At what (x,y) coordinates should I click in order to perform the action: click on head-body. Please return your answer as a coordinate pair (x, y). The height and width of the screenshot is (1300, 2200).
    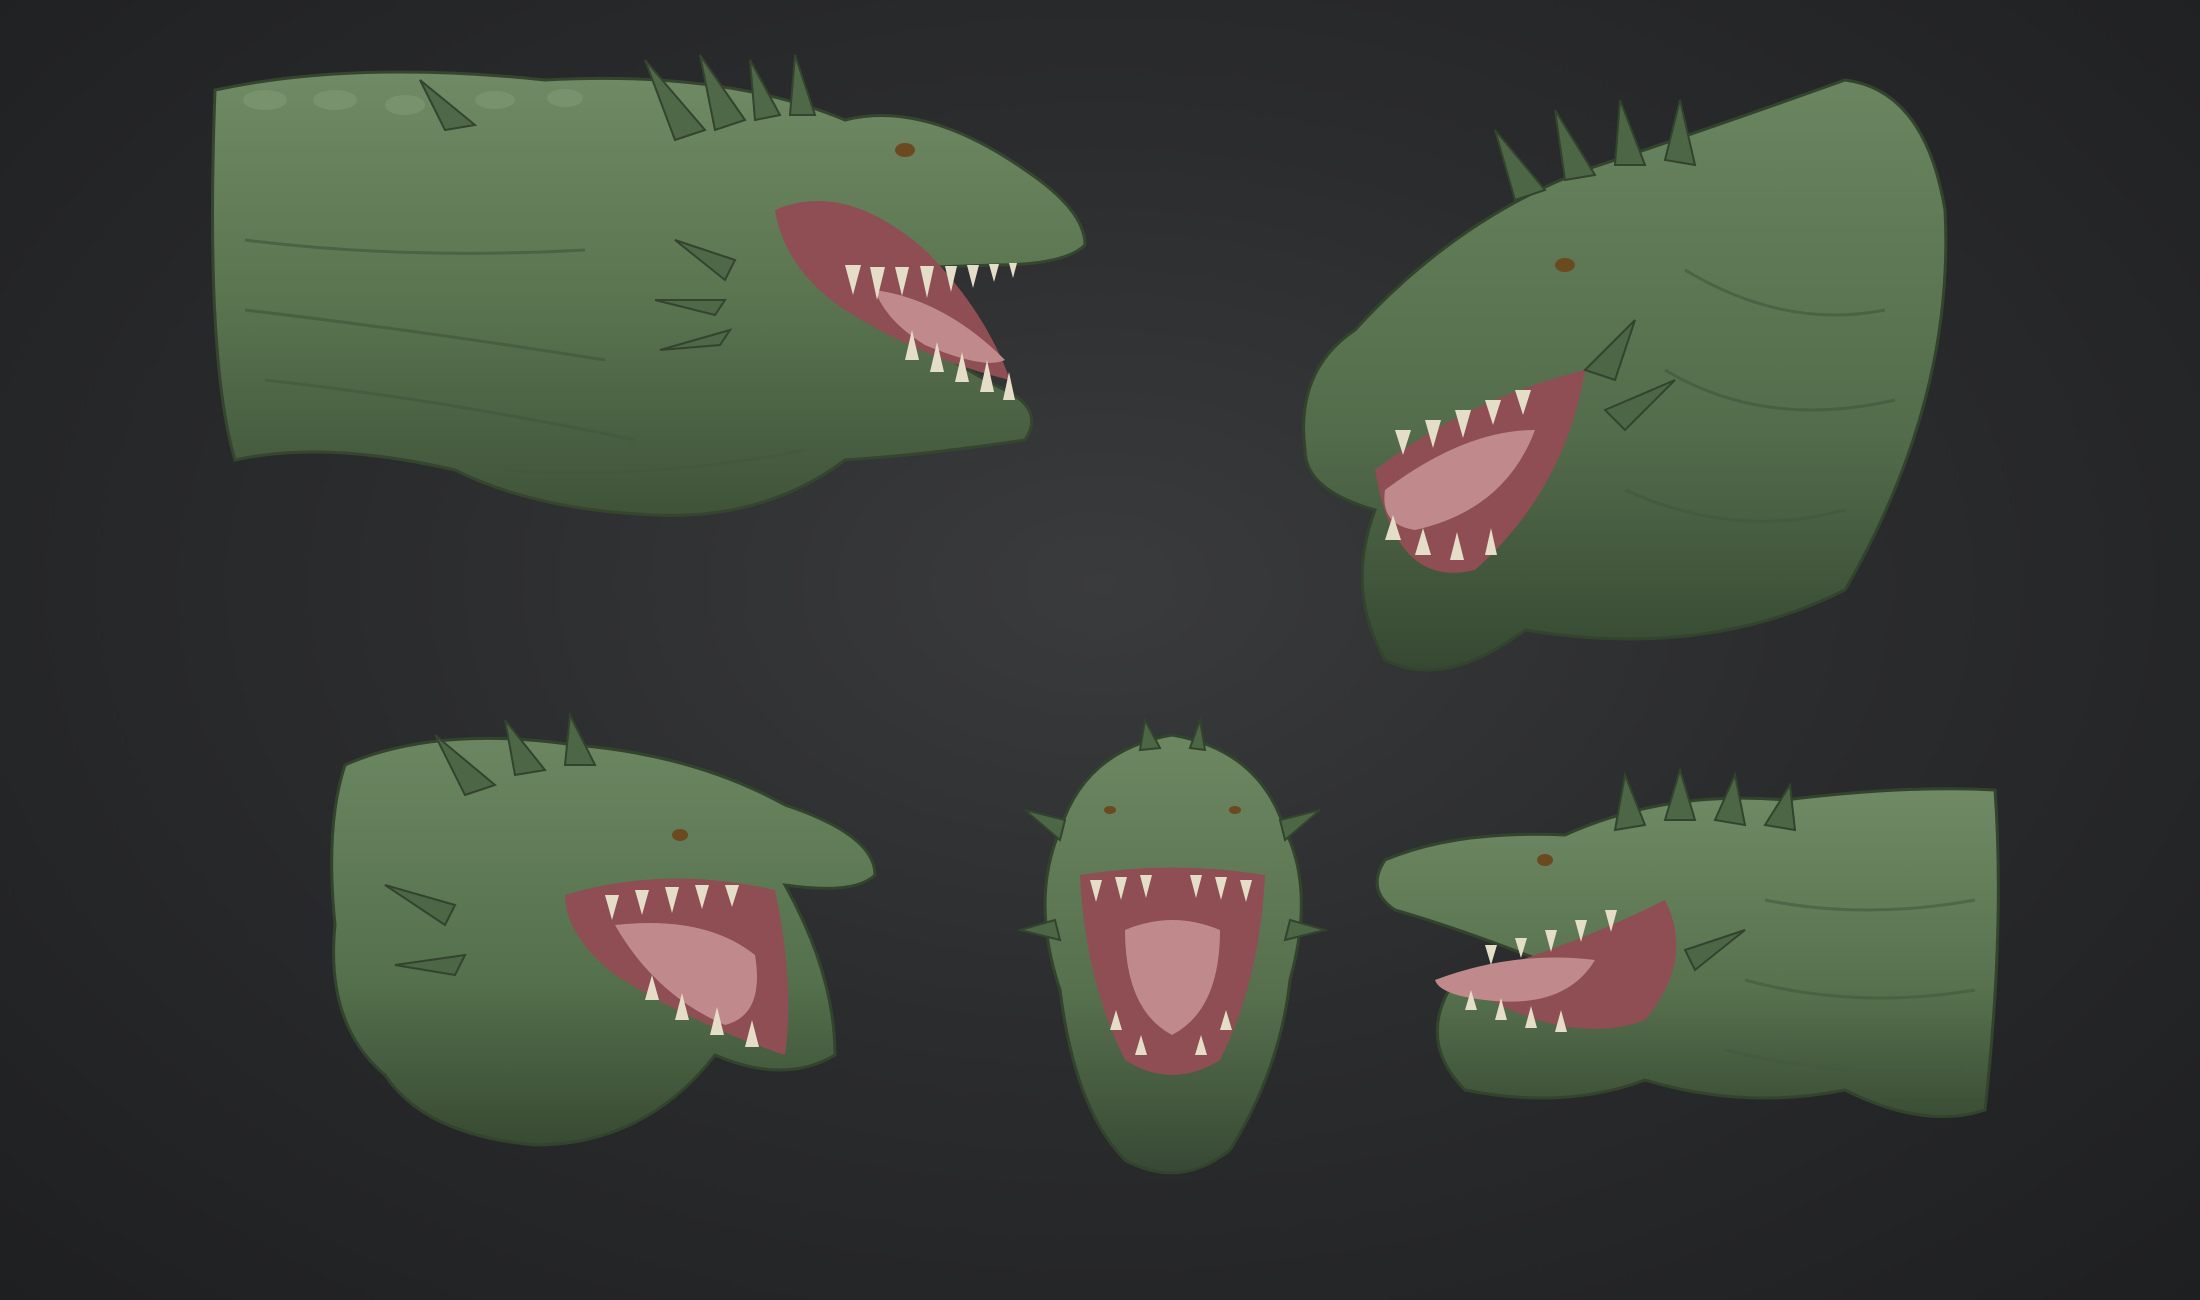
    Looking at the image, I should click on (1625, 375).